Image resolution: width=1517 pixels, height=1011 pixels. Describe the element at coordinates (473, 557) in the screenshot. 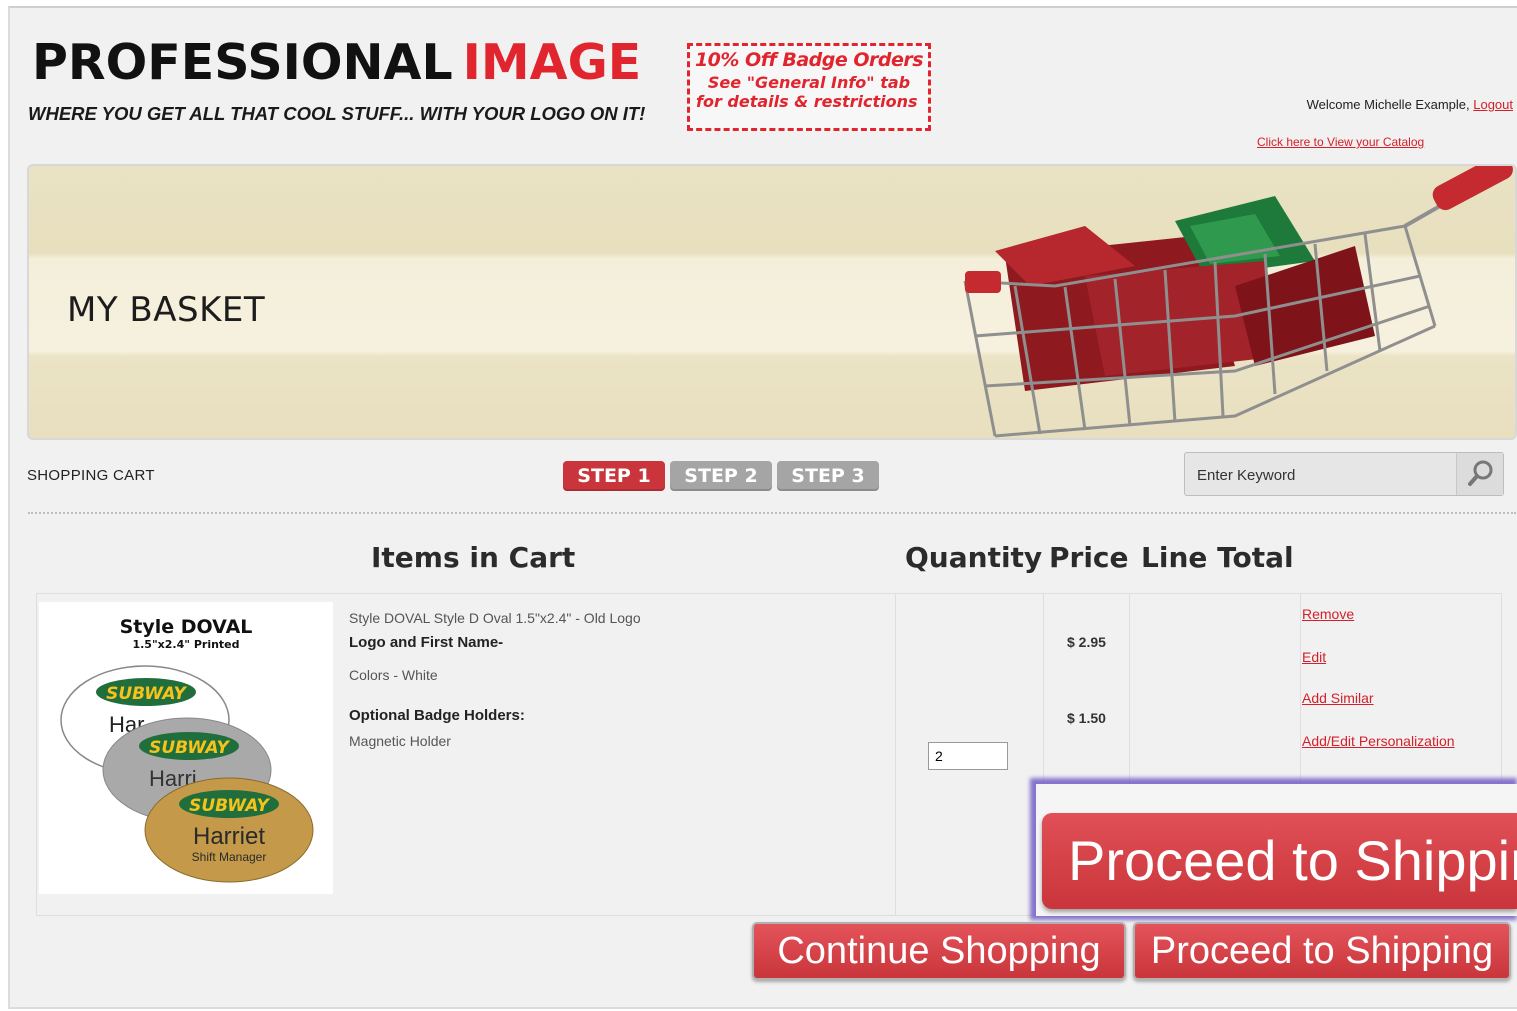

I see `header-items-in-cart: Items in Cart` at that location.